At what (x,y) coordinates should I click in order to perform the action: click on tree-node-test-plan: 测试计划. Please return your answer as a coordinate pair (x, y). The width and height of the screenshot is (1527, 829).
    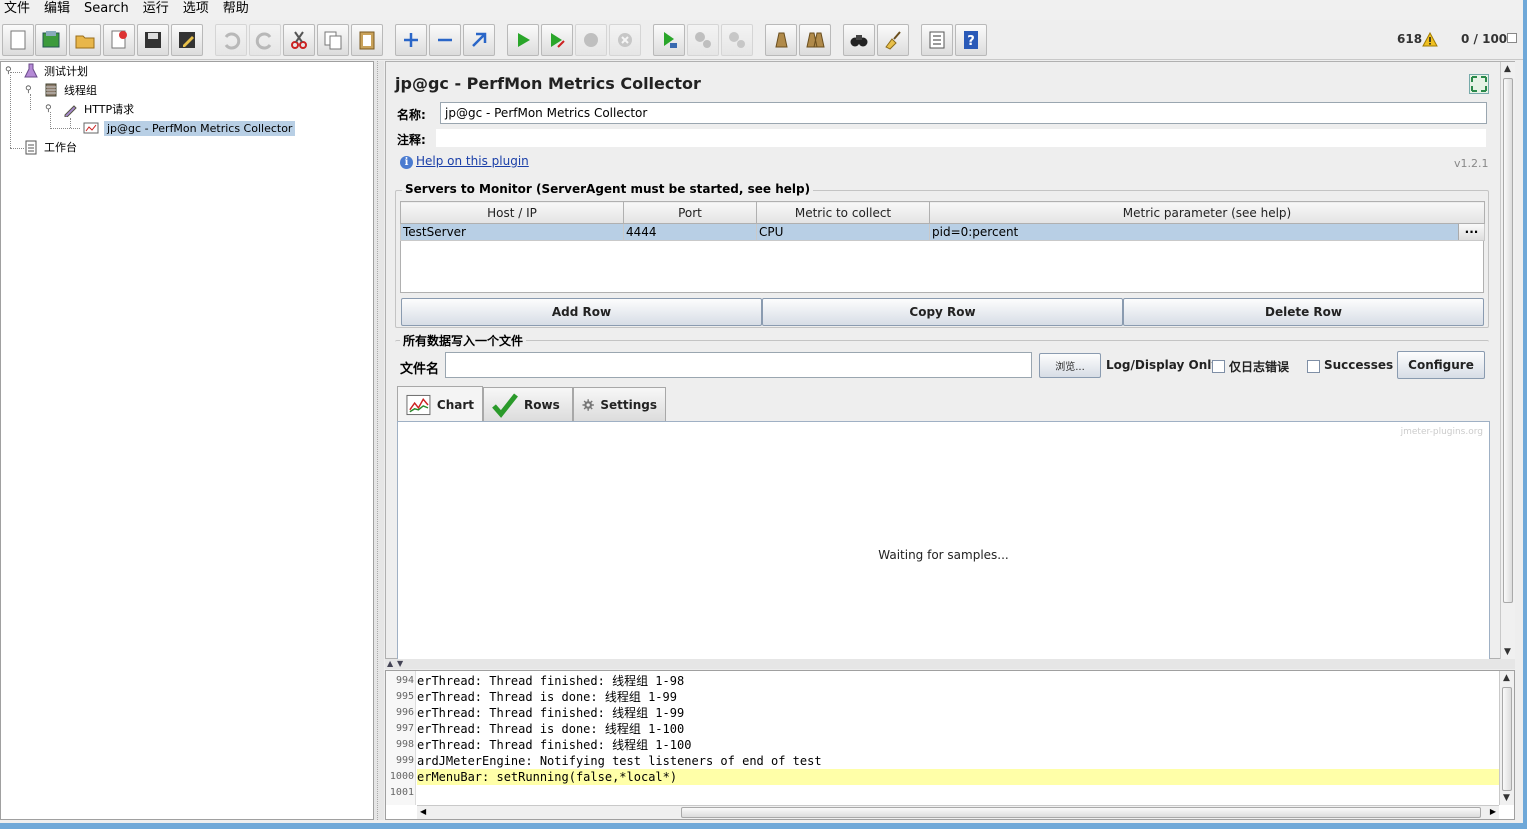
    Looking at the image, I should click on (55, 71).